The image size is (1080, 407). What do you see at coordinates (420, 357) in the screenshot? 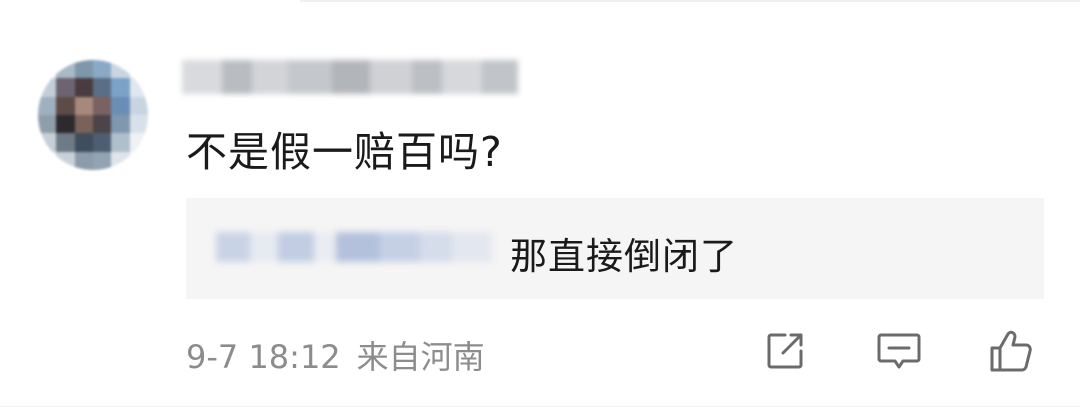
I see `comment-location: 来自河南` at bounding box center [420, 357].